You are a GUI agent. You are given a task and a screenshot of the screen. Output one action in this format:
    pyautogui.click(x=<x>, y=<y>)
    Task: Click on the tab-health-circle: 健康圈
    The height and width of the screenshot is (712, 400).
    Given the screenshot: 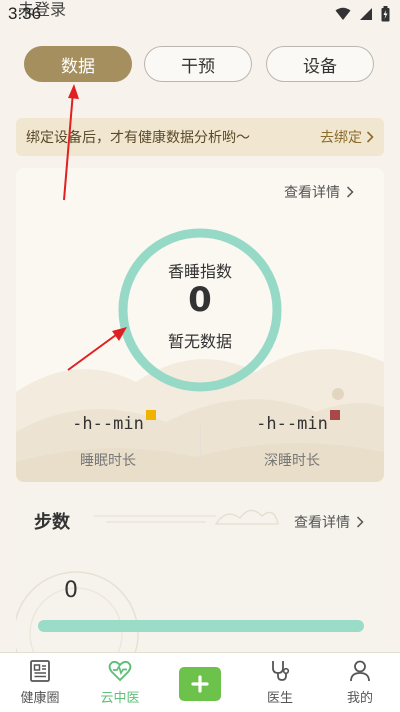 What is the action you would take?
    pyautogui.click(x=40, y=682)
    